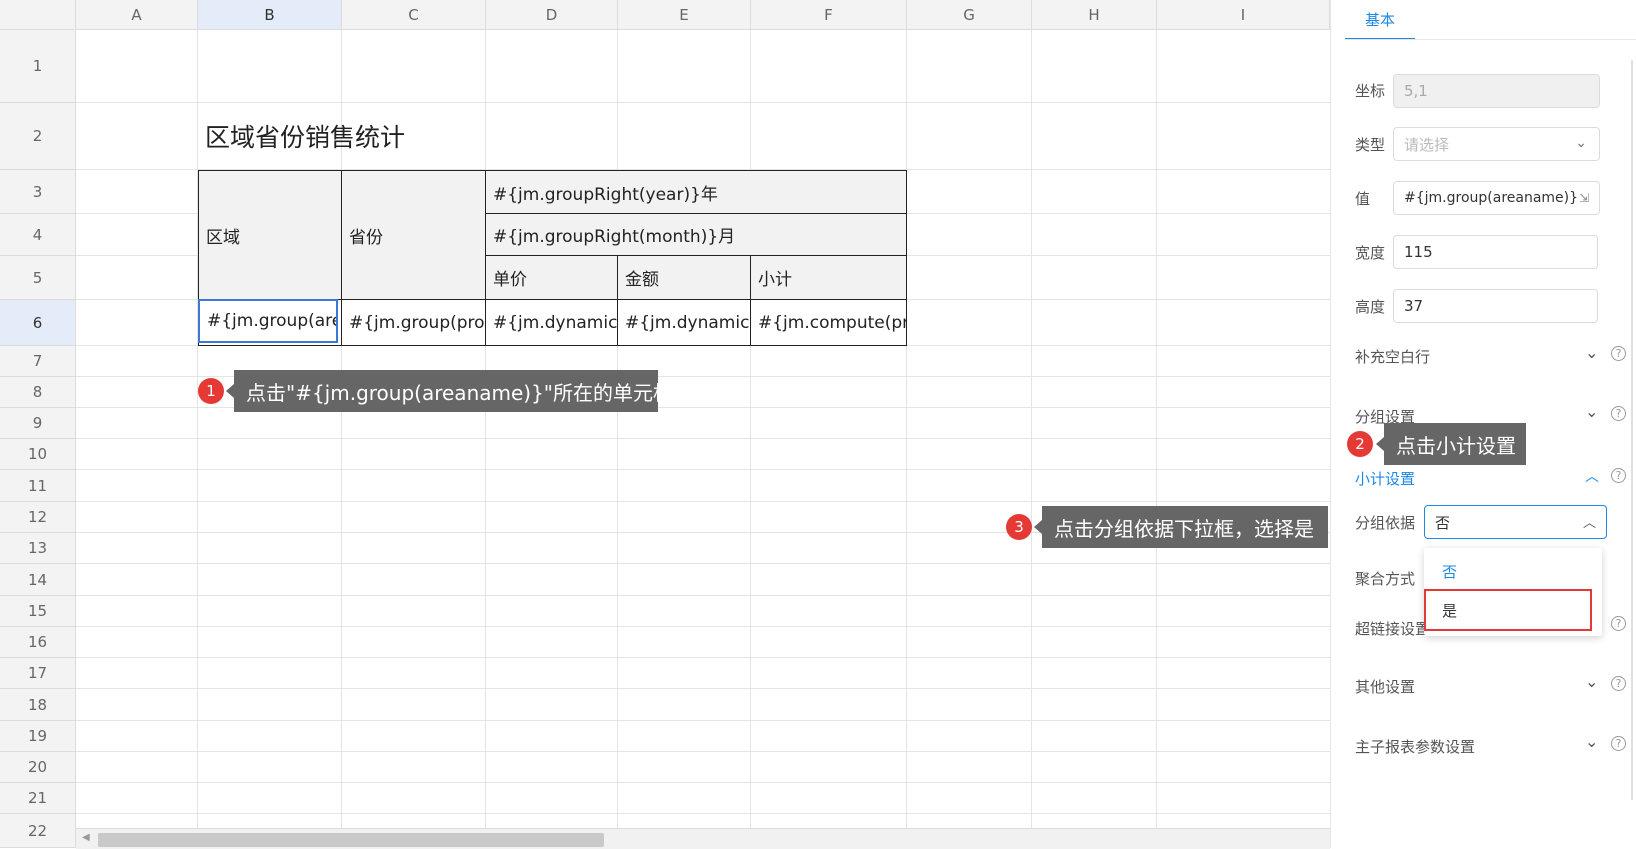 This screenshot has height=849, width=1636. What do you see at coordinates (38, 192) in the screenshot?
I see `row-header-3: 3` at bounding box center [38, 192].